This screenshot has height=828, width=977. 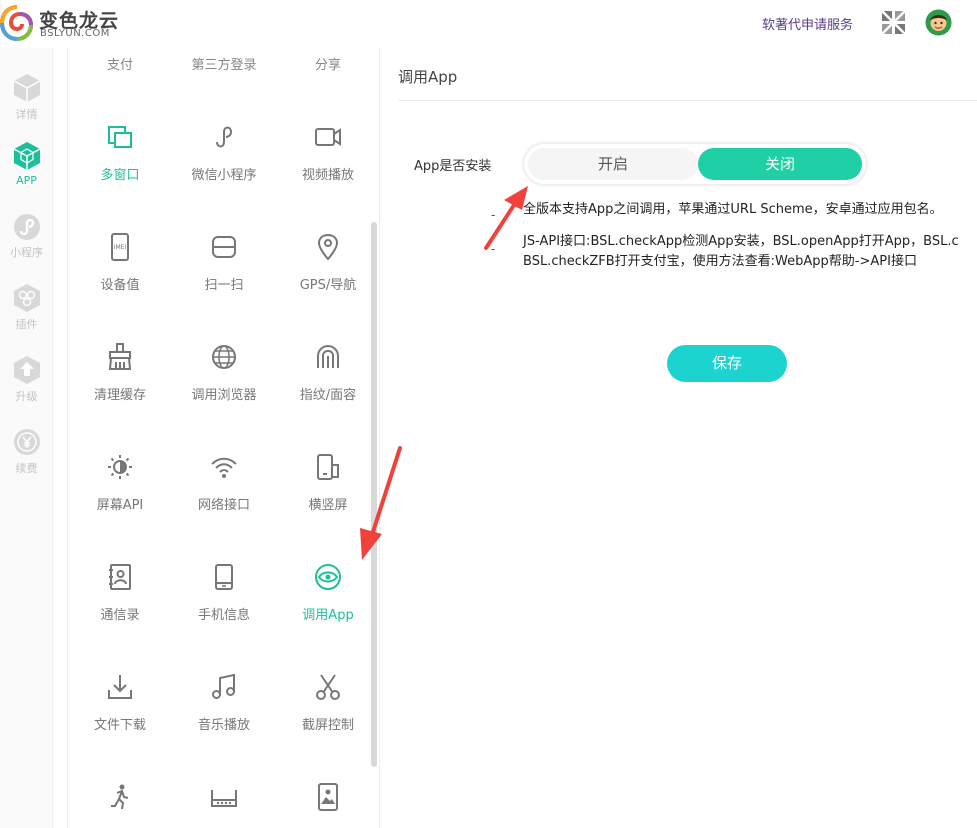 I want to click on imei-icon: IMEI, so click(x=120, y=247).